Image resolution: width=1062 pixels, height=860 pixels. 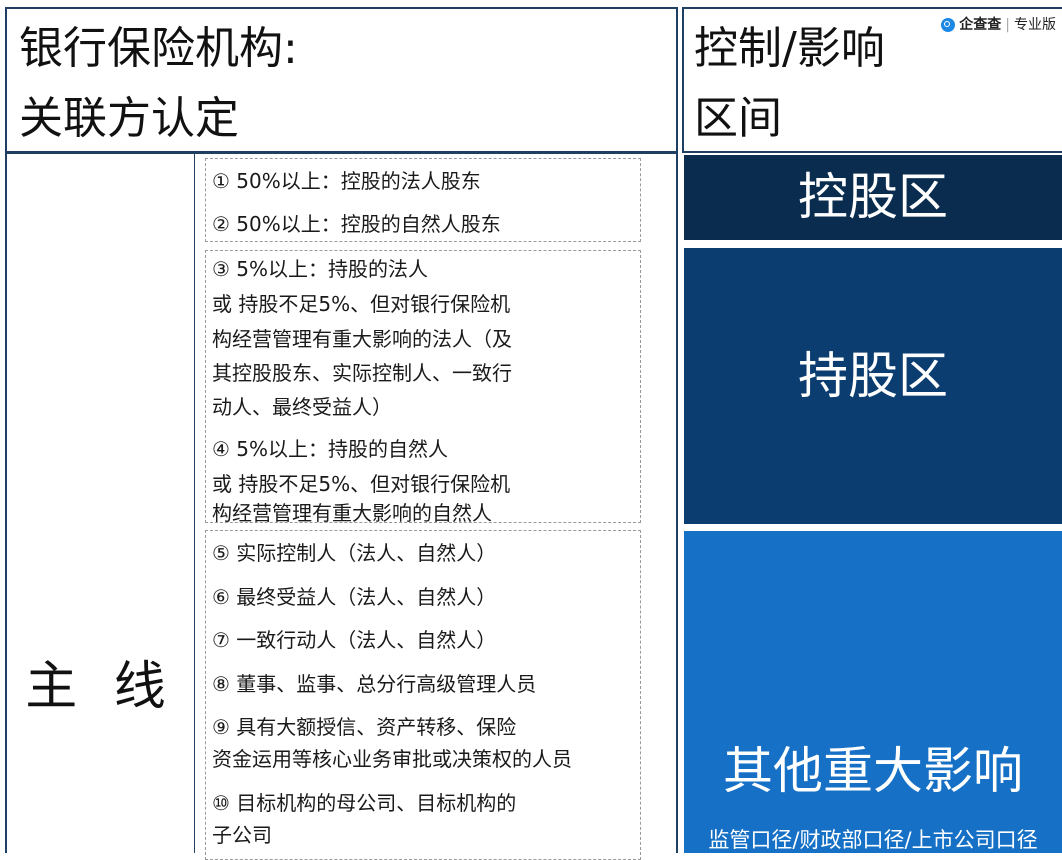 What do you see at coordinates (948, 25) in the screenshot?
I see `brand-logo-icon` at bounding box center [948, 25].